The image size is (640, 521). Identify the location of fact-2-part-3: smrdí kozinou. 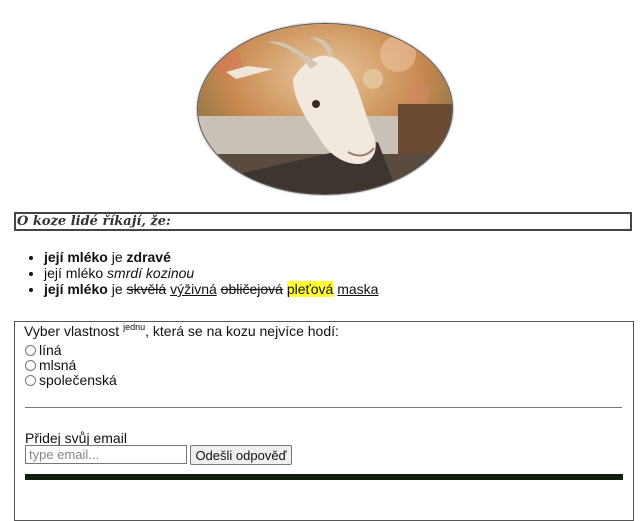
(151, 273).